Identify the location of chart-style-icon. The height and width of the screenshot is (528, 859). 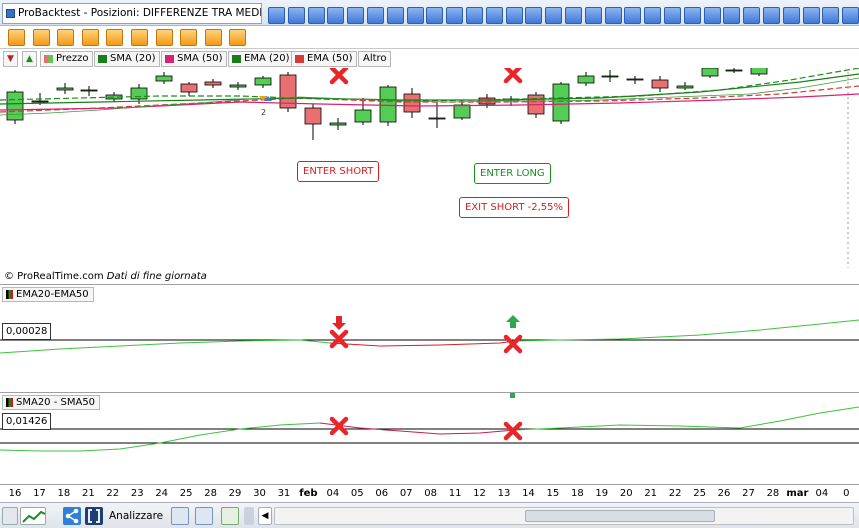
(33, 516).